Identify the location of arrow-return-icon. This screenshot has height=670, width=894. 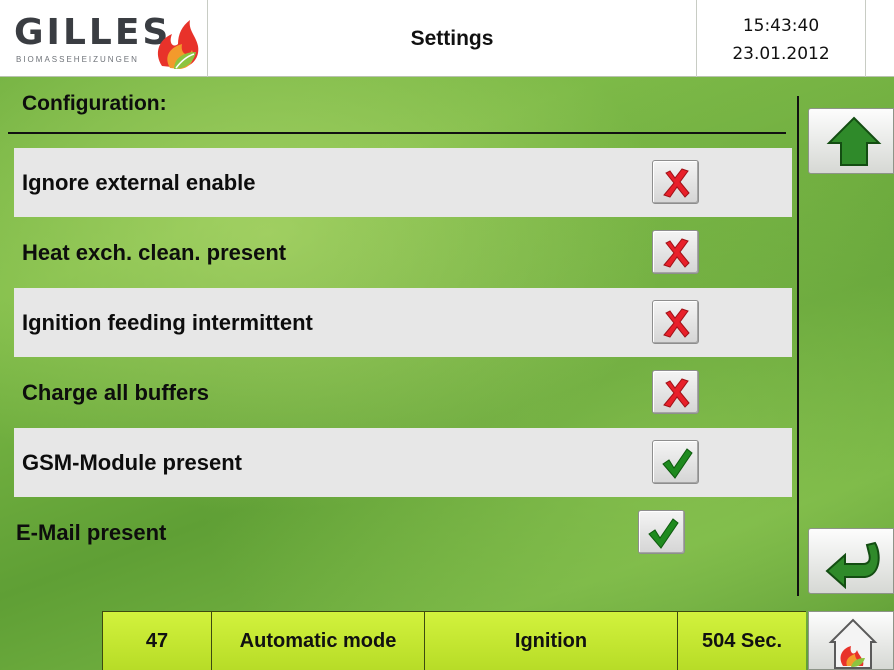
(852, 565).